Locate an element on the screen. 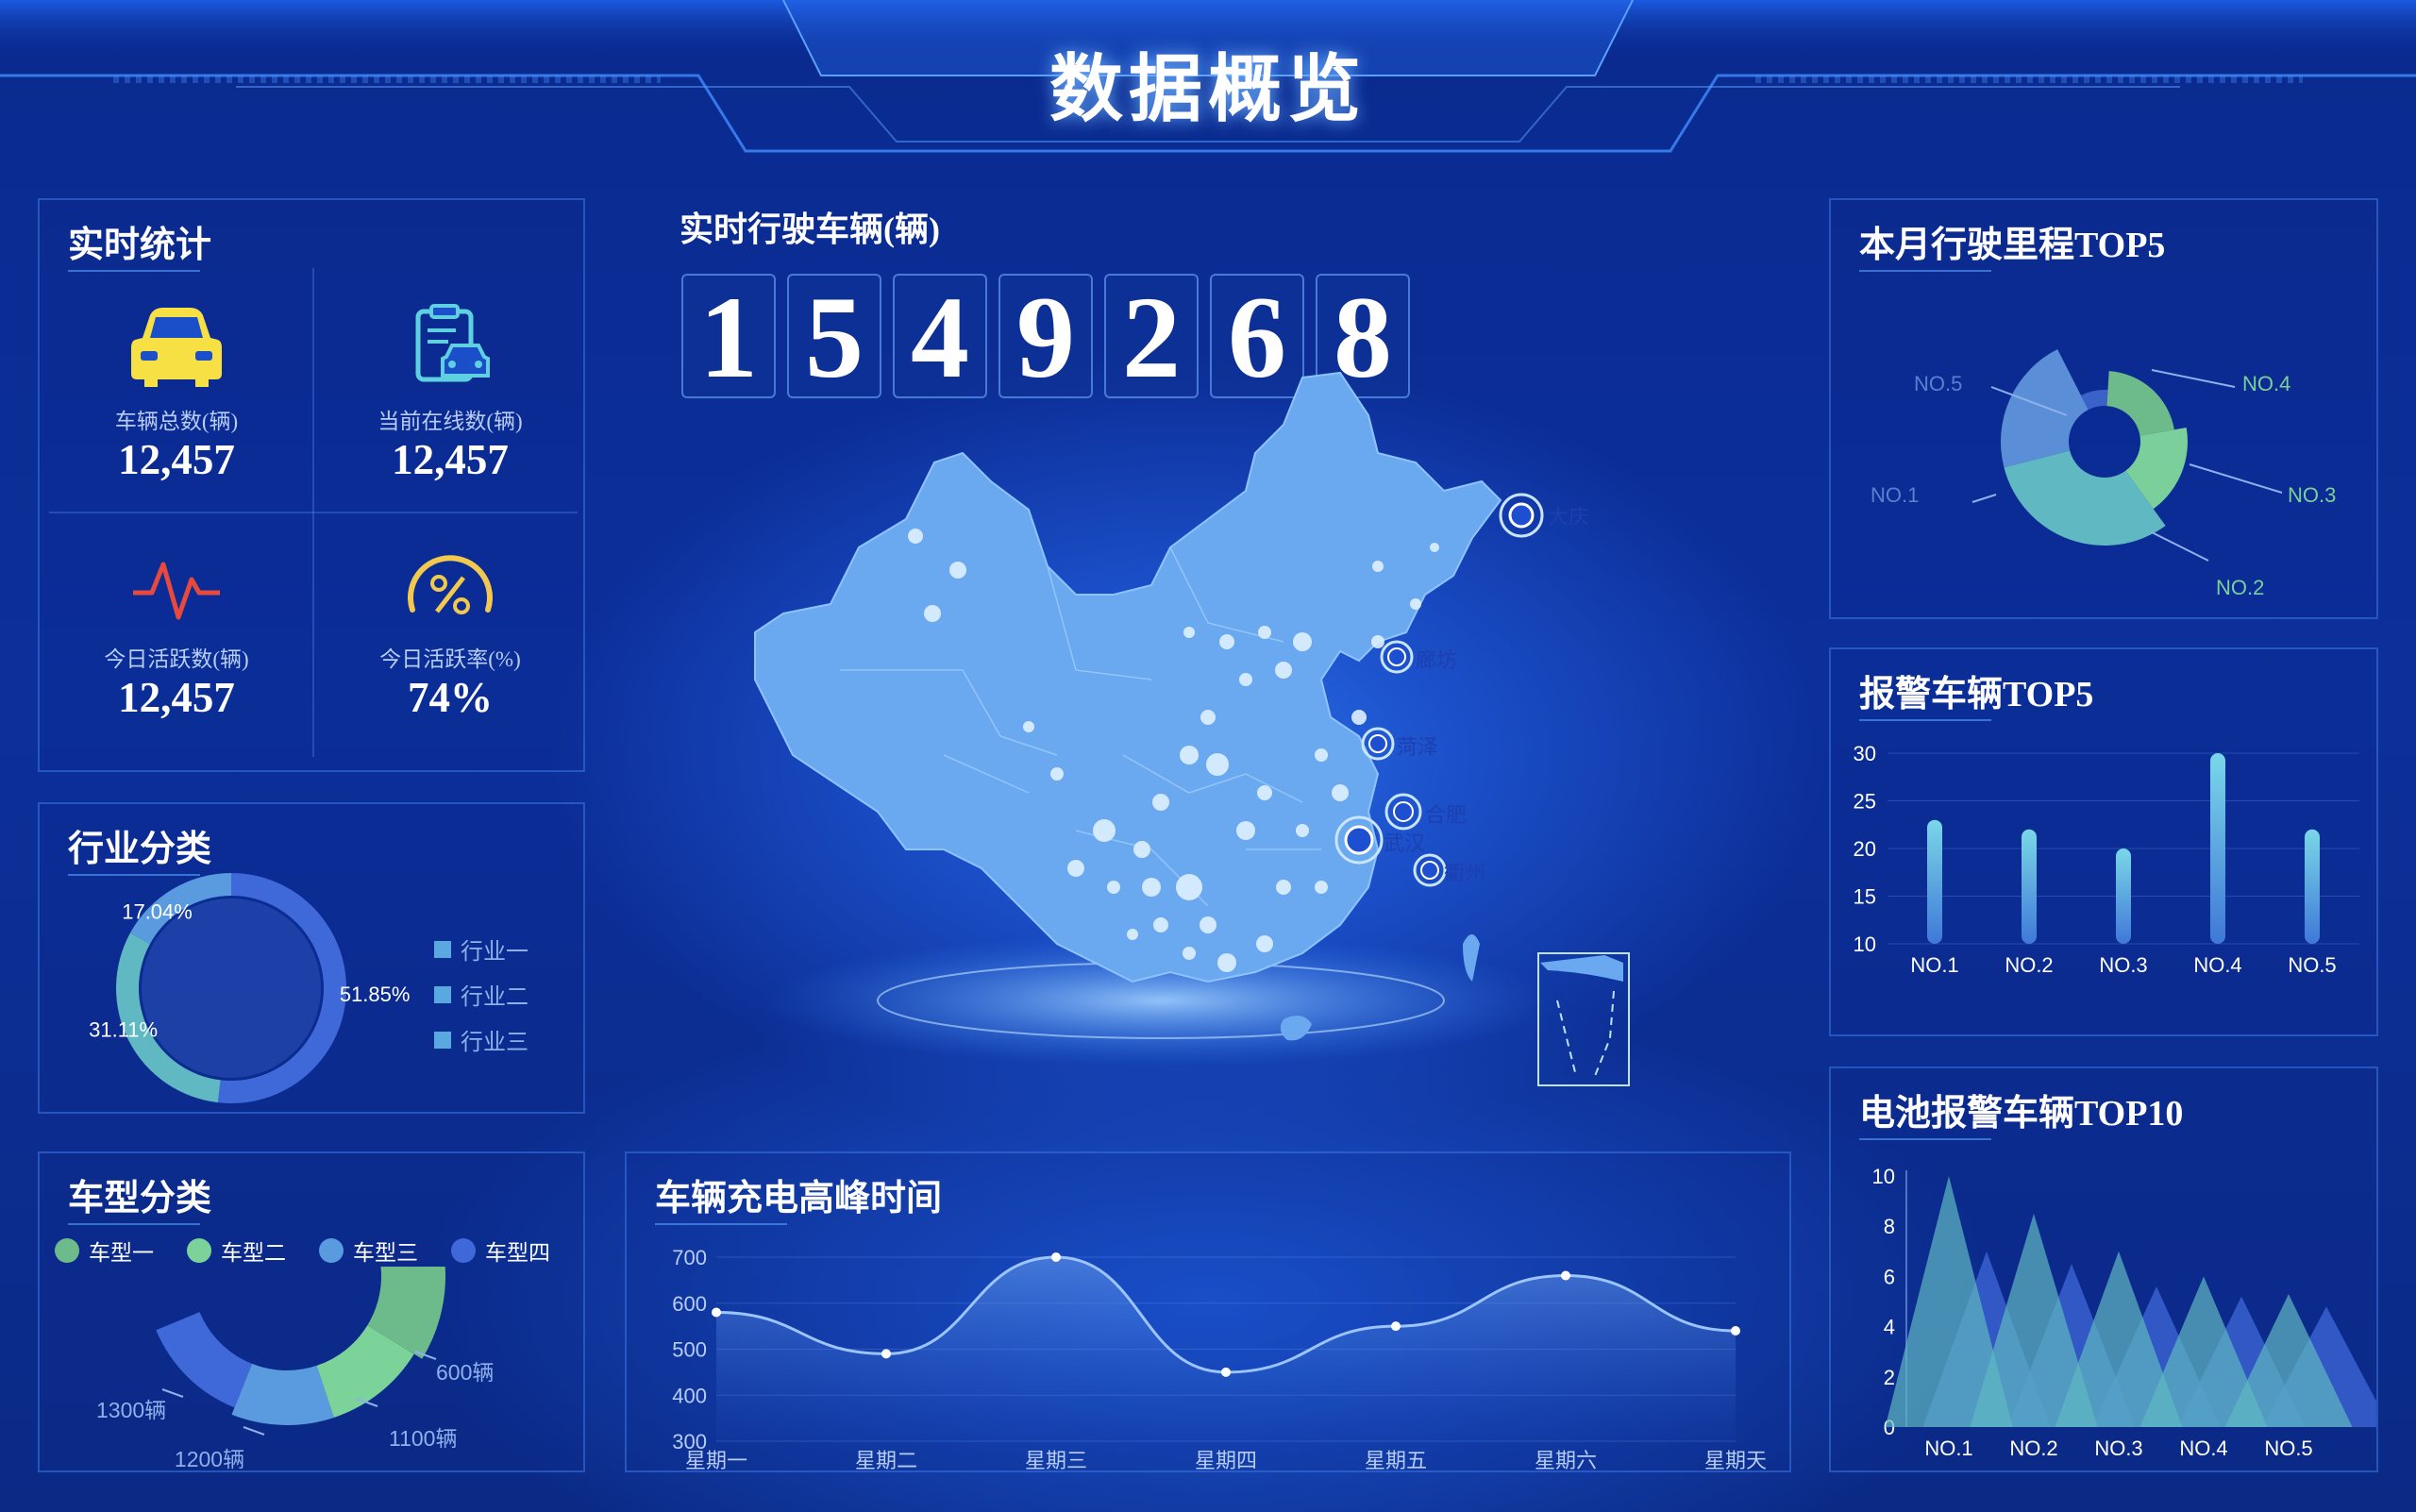 The width and height of the screenshot is (2416, 1512). vehicle-type-rose-chart: 600辆 1100辆 1200辆 1300辆 is located at coordinates (295, 1369).